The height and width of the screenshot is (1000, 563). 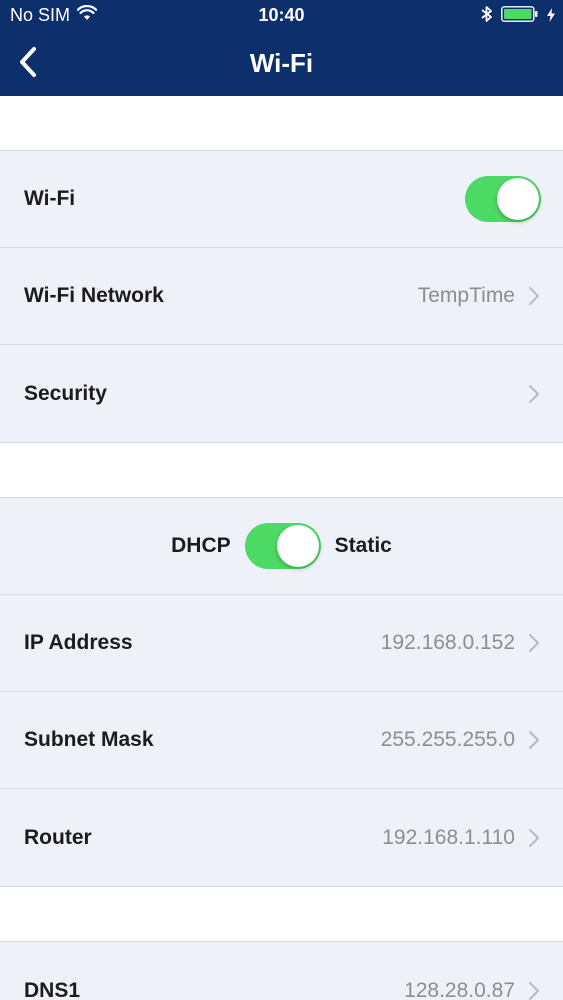 What do you see at coordinates (281, 643) in the screenshot?
I see `ip-address-row: IP Address 192.168.0.152` at bounding box center [281, 643].